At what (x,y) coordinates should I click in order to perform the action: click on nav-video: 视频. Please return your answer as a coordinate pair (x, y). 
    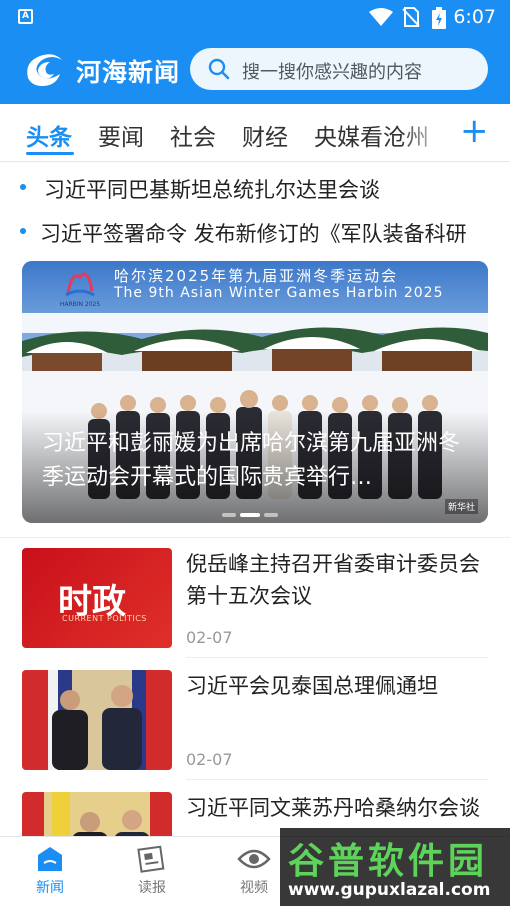
    Looking at the image, I should click on (254, 871).